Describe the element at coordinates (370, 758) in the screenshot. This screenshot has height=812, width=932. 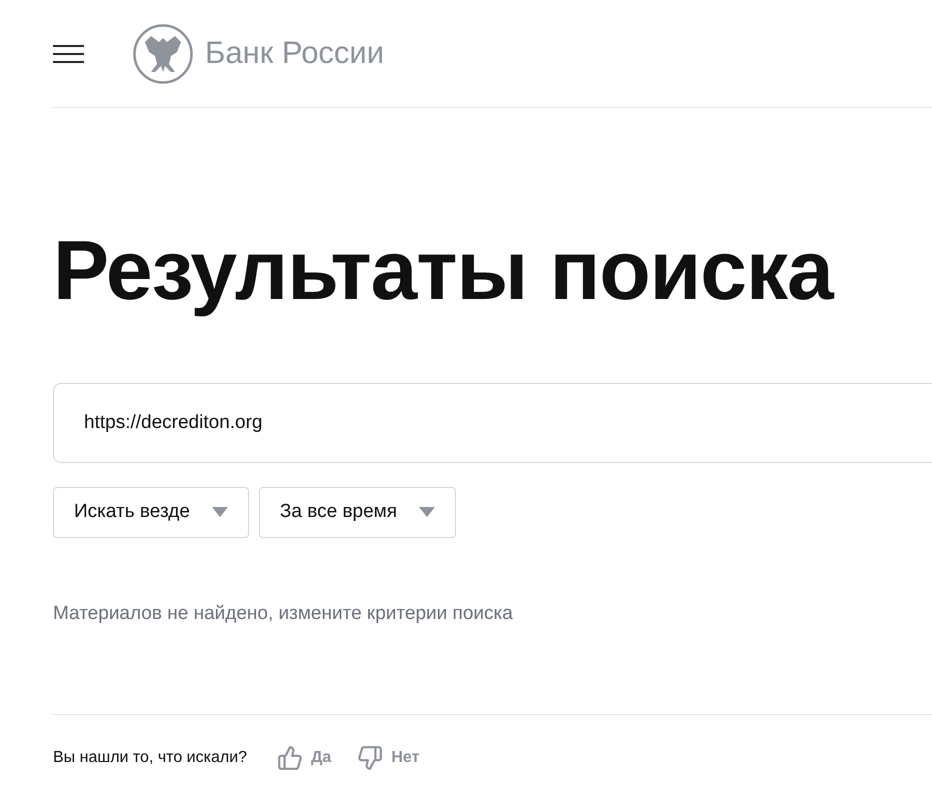
I see `thumbs-down-icon` at that location.